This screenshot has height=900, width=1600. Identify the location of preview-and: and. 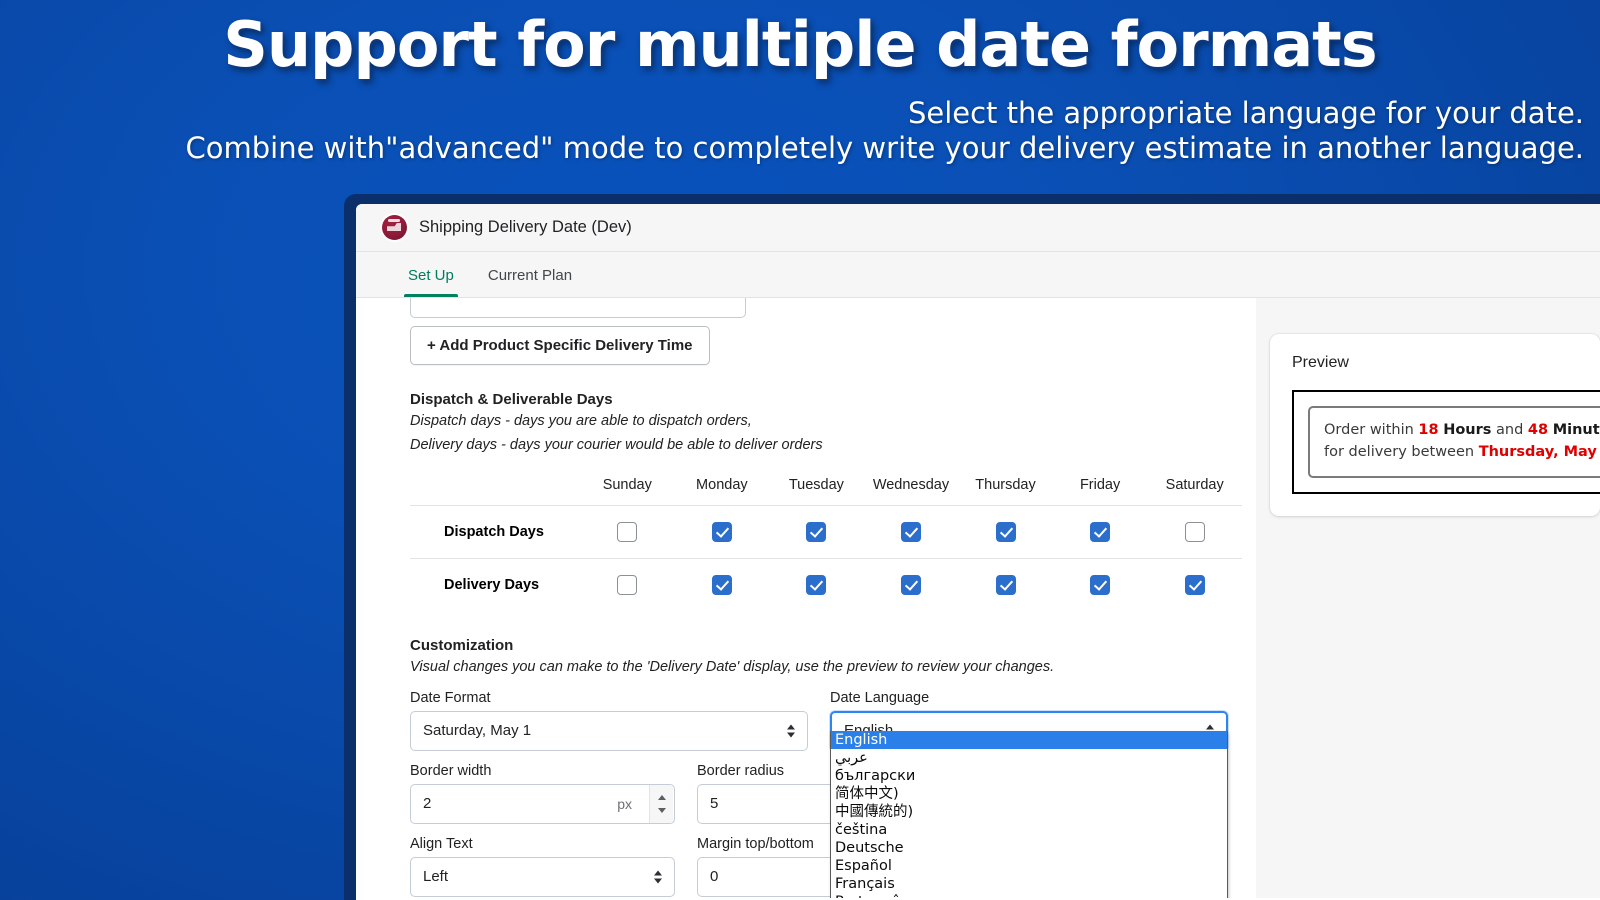
(1509, 430).